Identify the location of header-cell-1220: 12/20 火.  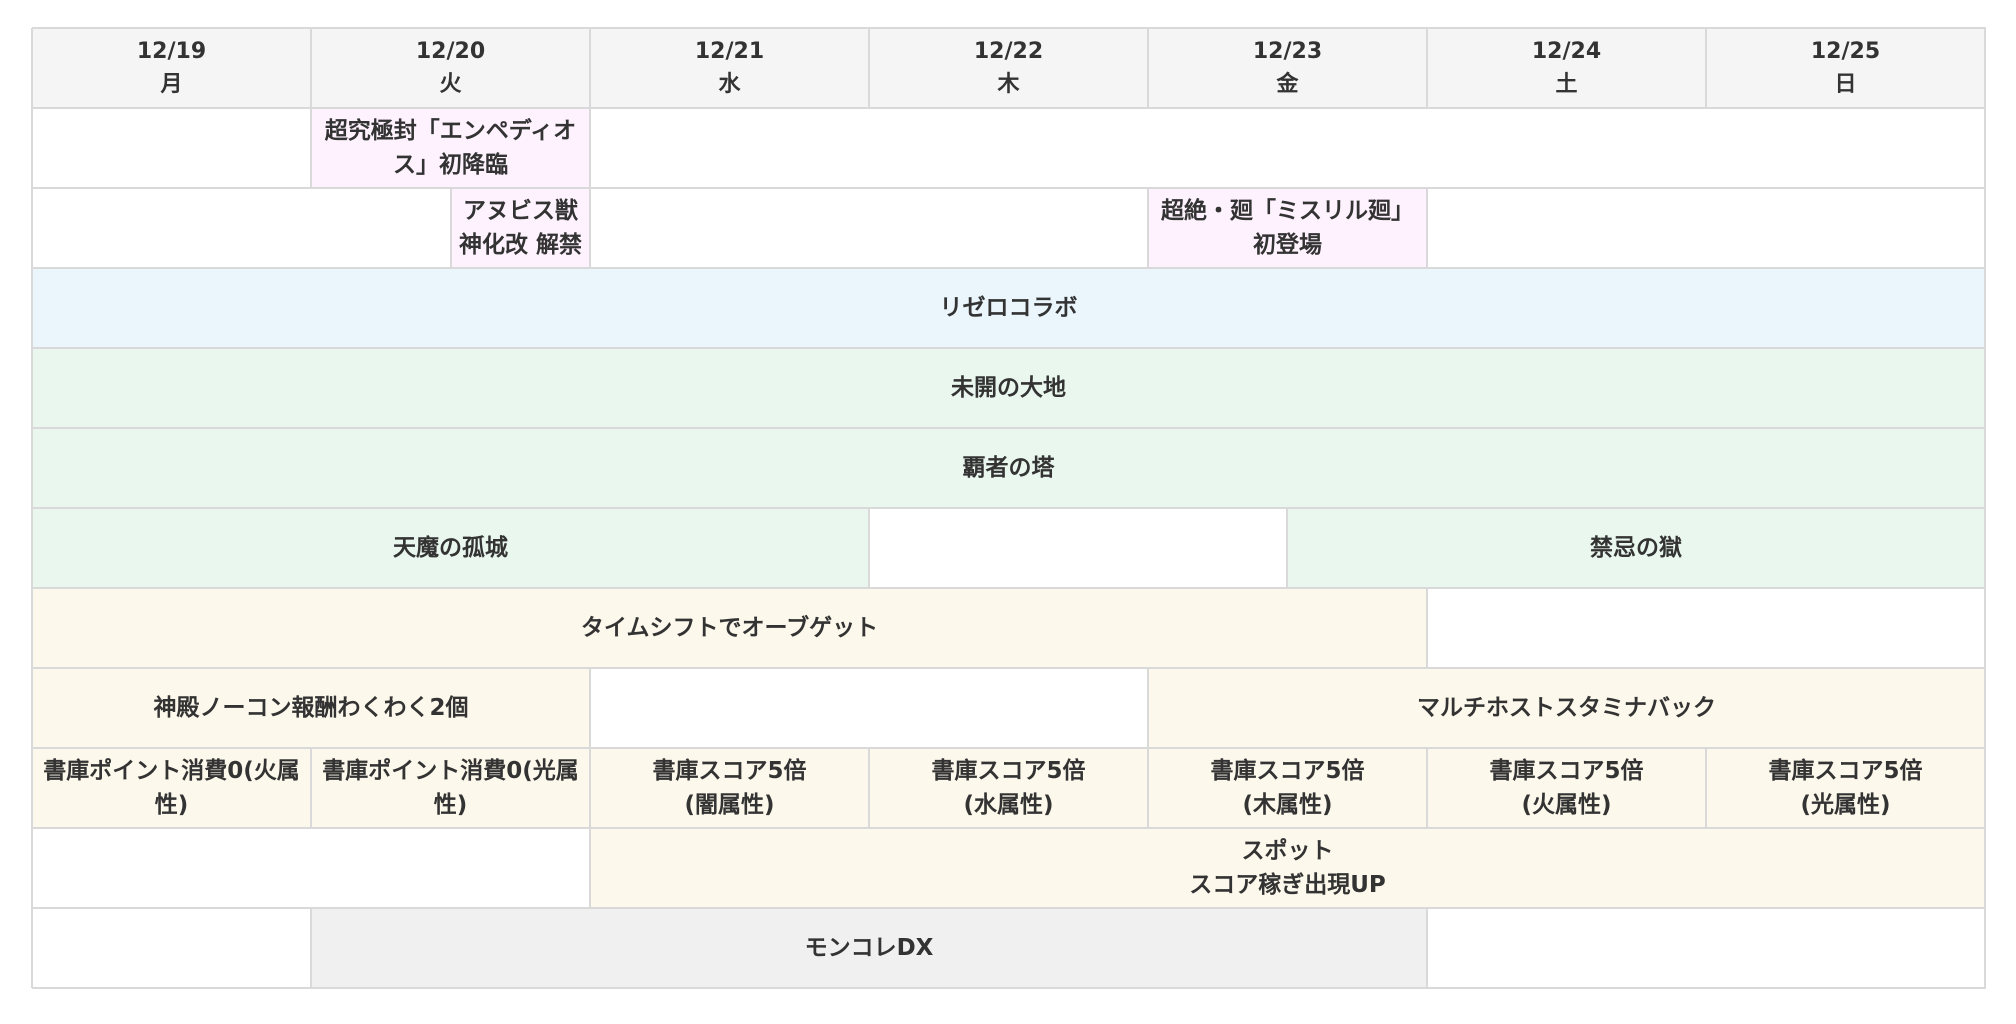
(450, 68).